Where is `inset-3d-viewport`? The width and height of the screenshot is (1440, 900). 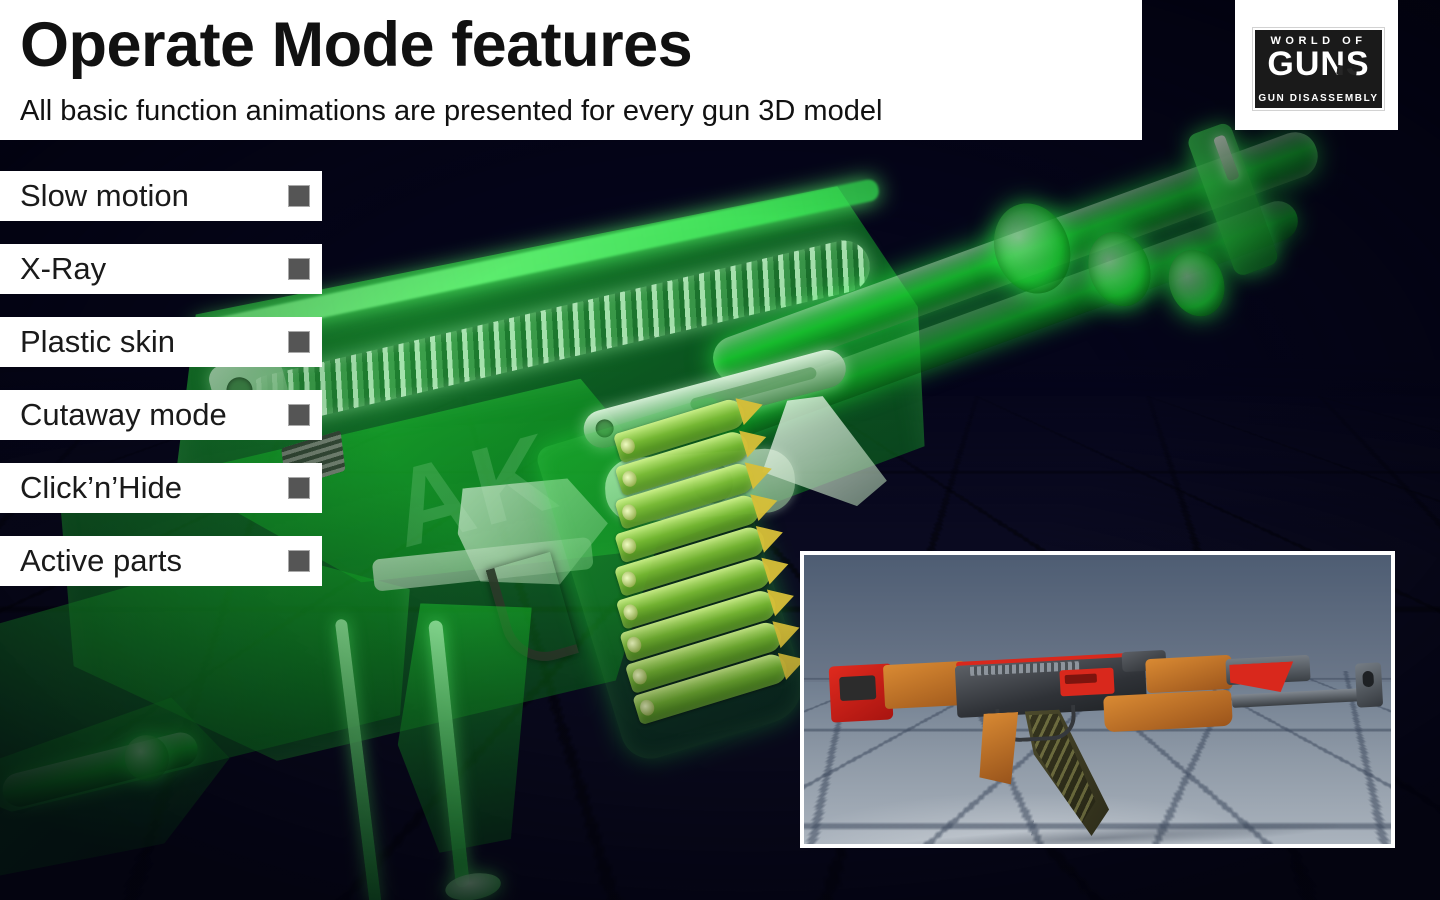
inset-3d-viewport is located at coordinates (1097, 699).